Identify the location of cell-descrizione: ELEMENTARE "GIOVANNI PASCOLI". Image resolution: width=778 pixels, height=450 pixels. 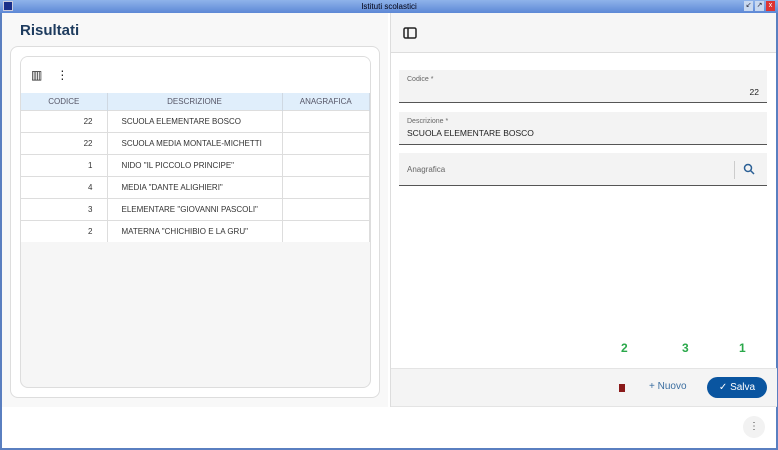
(195, 208).